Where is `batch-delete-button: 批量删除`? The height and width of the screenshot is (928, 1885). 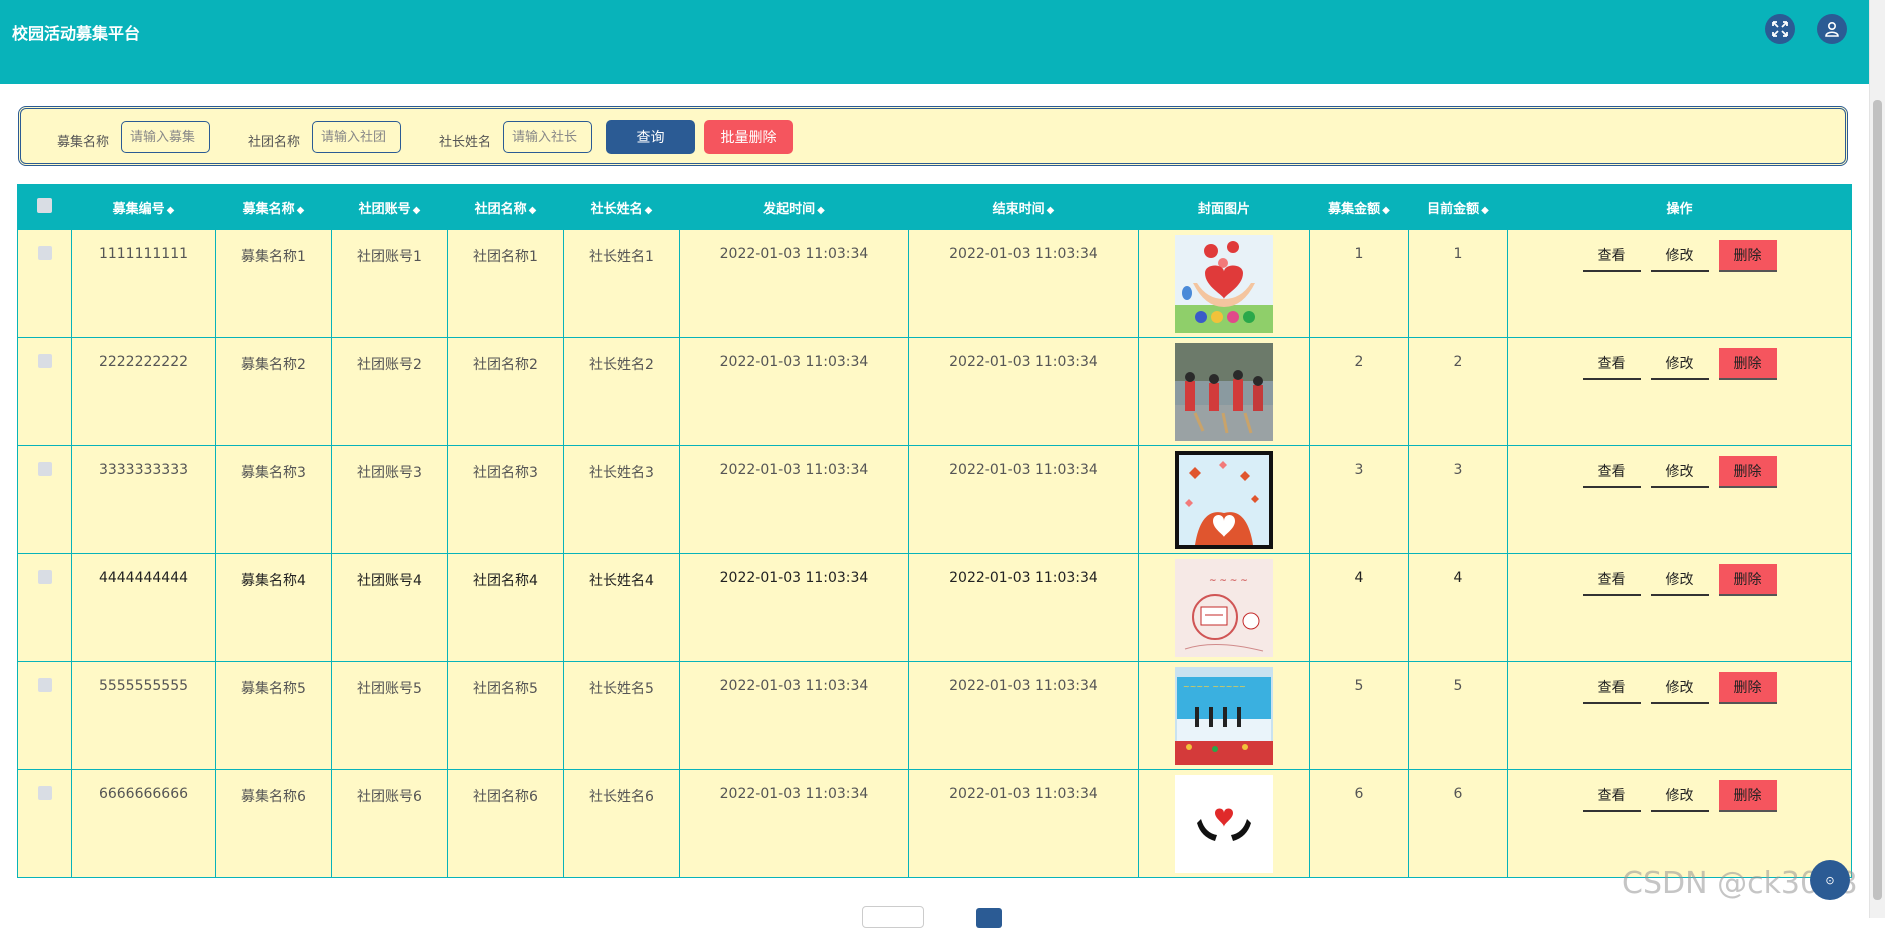 batch-delete-button: 批量删除 is located at coordinates (748, 137).